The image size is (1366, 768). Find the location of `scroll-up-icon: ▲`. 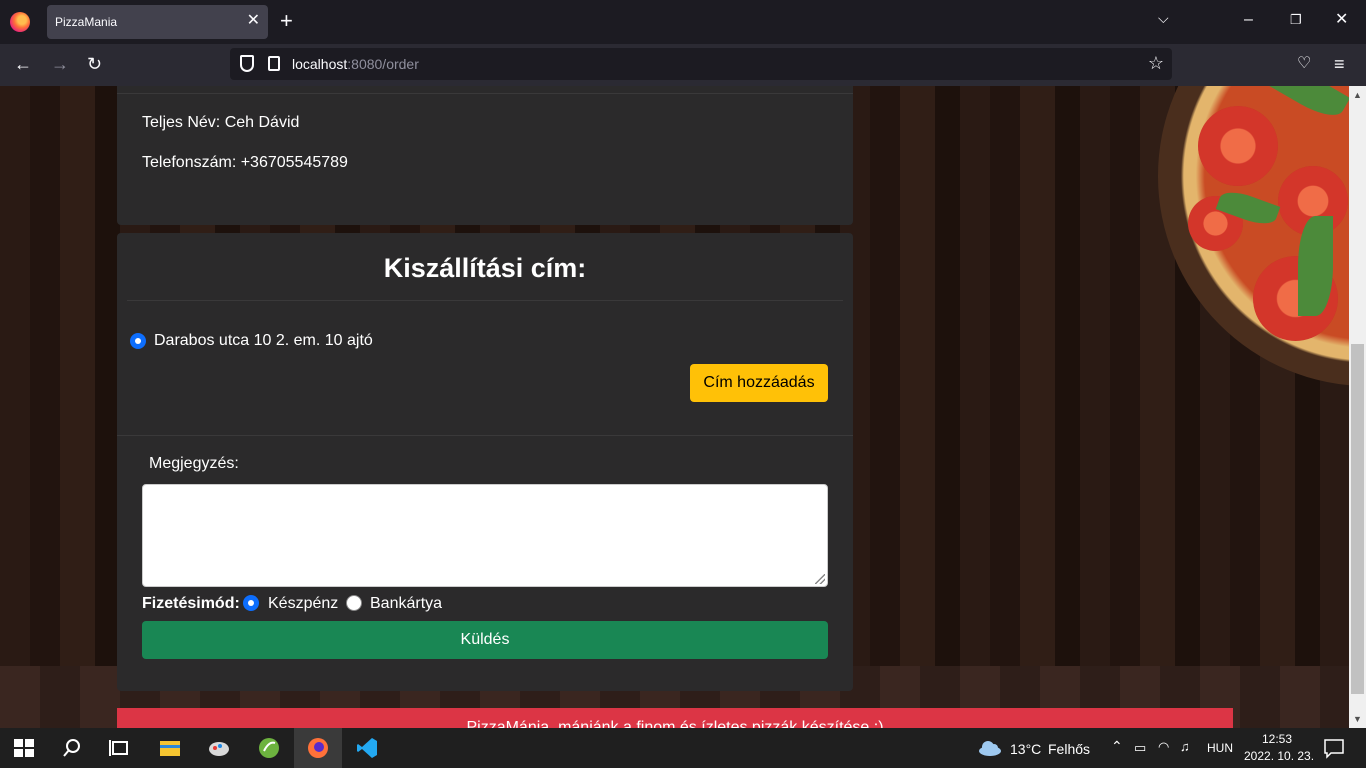

scroll-up-icon: ▲ is located at coordinates (1357, 95).